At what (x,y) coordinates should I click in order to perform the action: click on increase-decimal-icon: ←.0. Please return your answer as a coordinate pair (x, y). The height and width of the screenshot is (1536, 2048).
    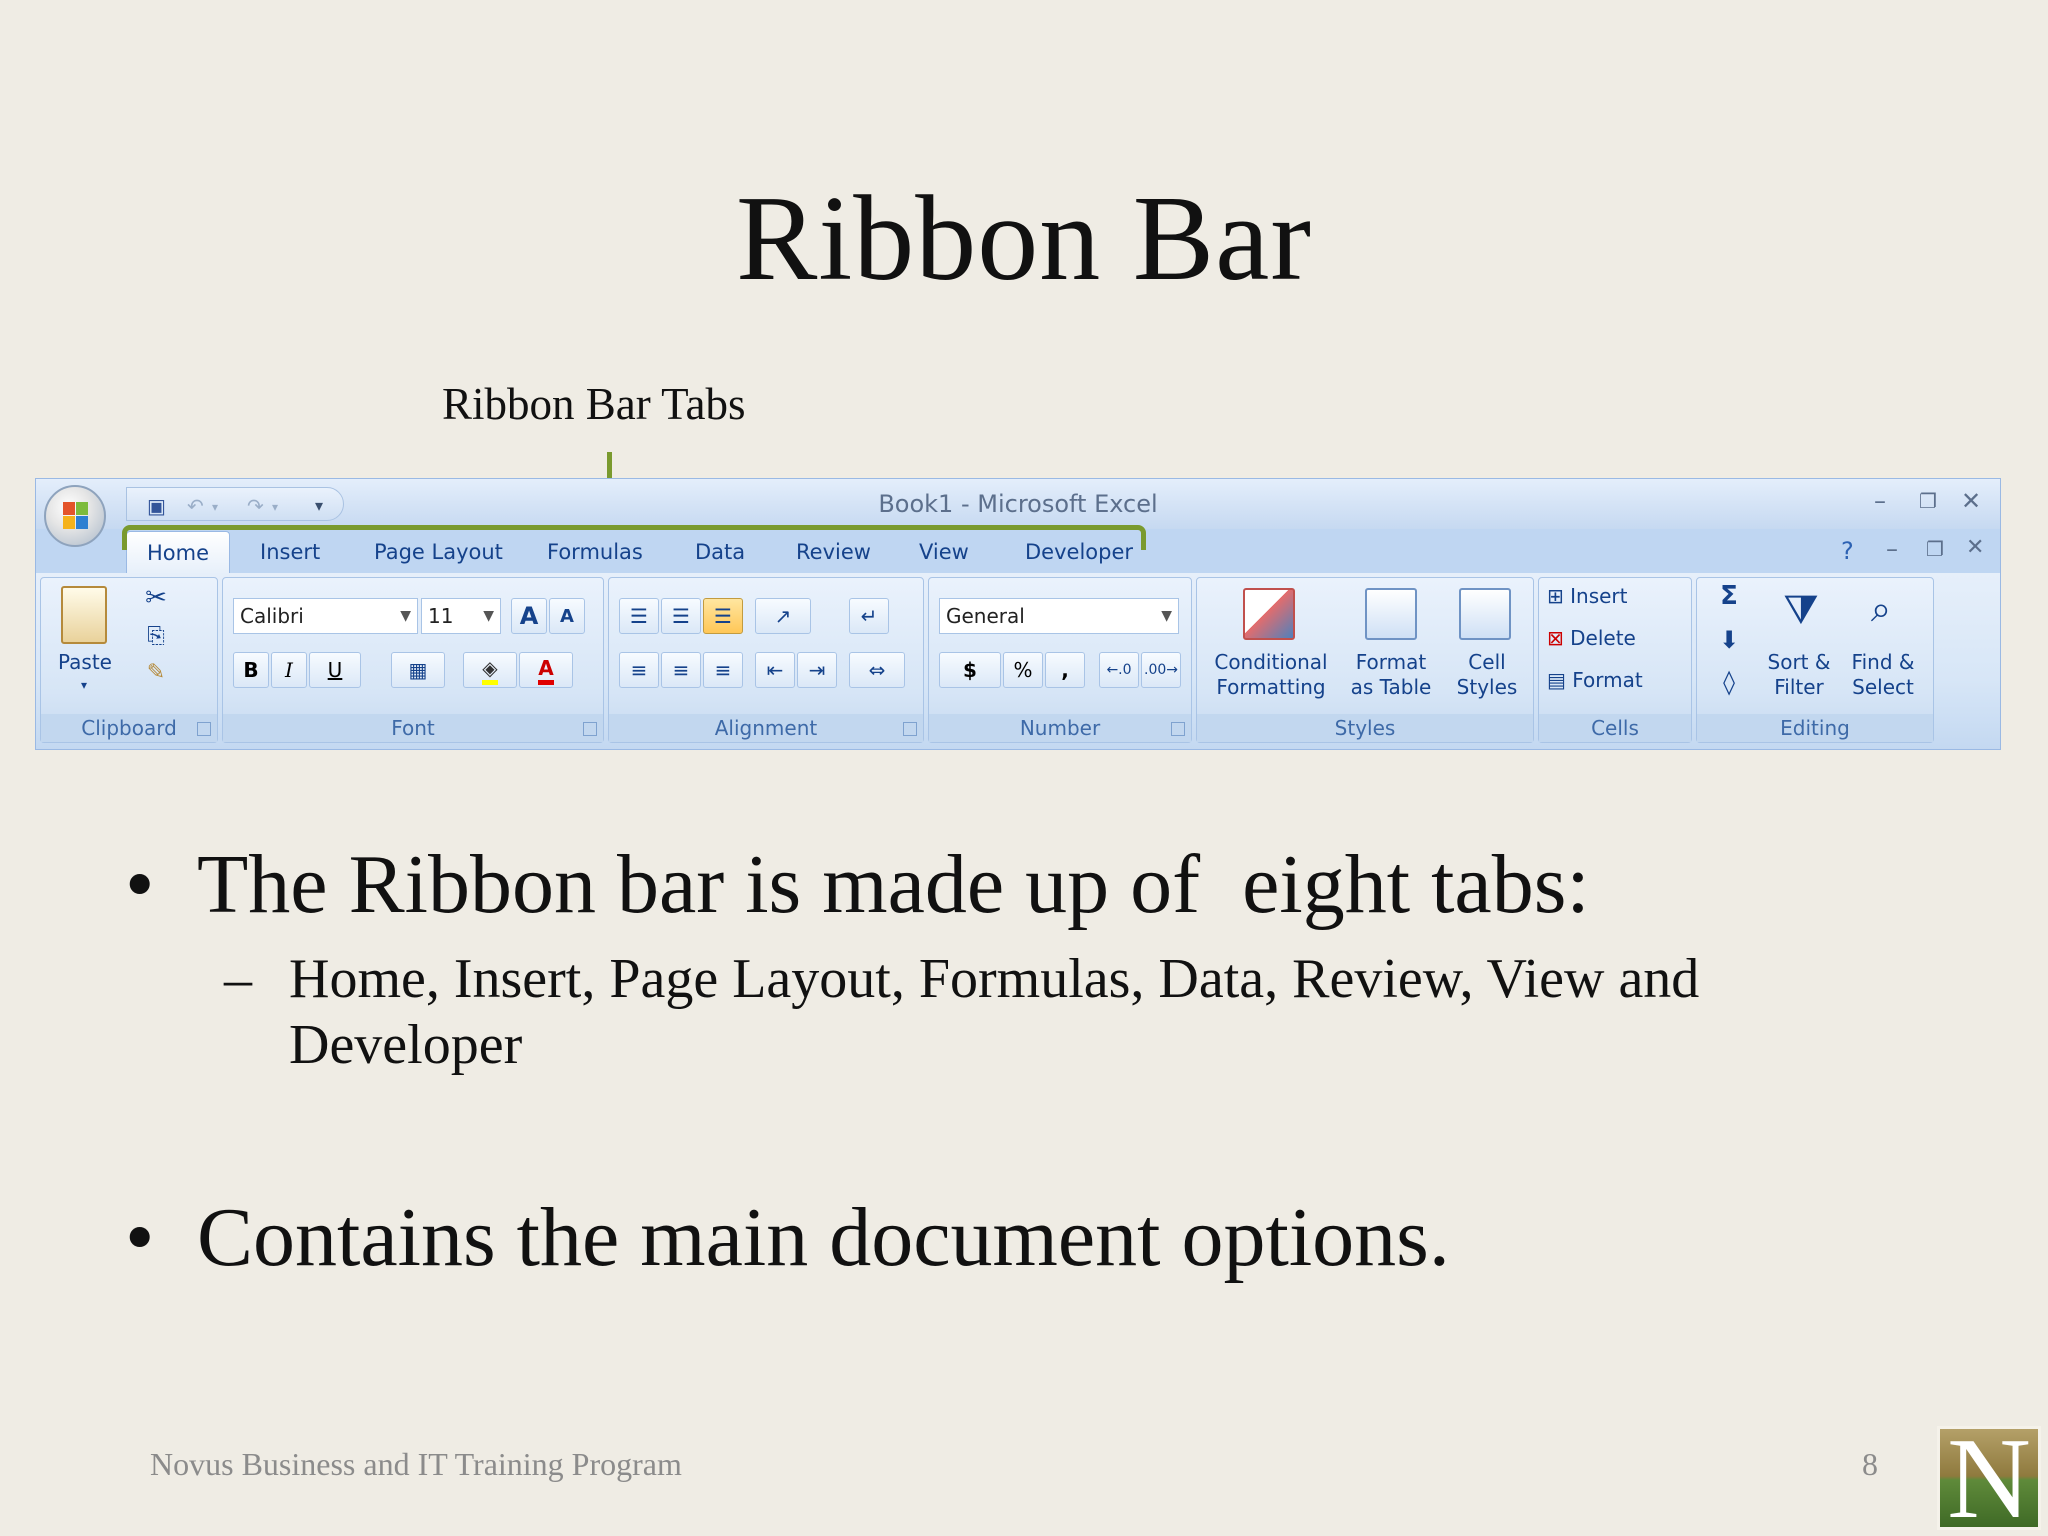
    Looking at the image, I should click on (1119, 670).